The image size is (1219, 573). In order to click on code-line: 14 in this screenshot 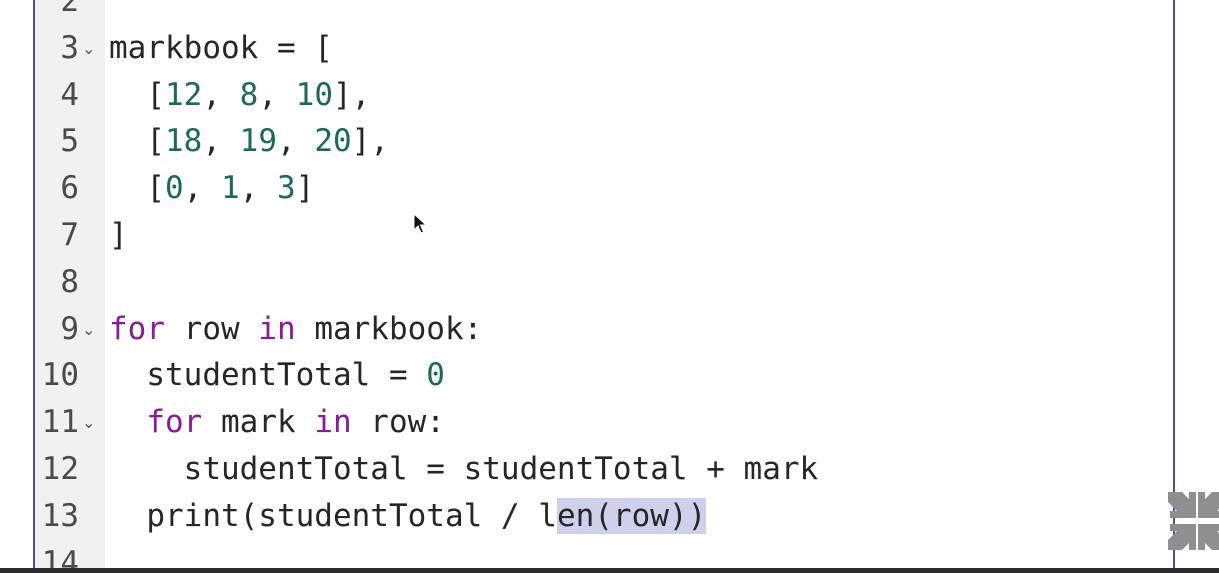, I will do `click(604, 554)`.